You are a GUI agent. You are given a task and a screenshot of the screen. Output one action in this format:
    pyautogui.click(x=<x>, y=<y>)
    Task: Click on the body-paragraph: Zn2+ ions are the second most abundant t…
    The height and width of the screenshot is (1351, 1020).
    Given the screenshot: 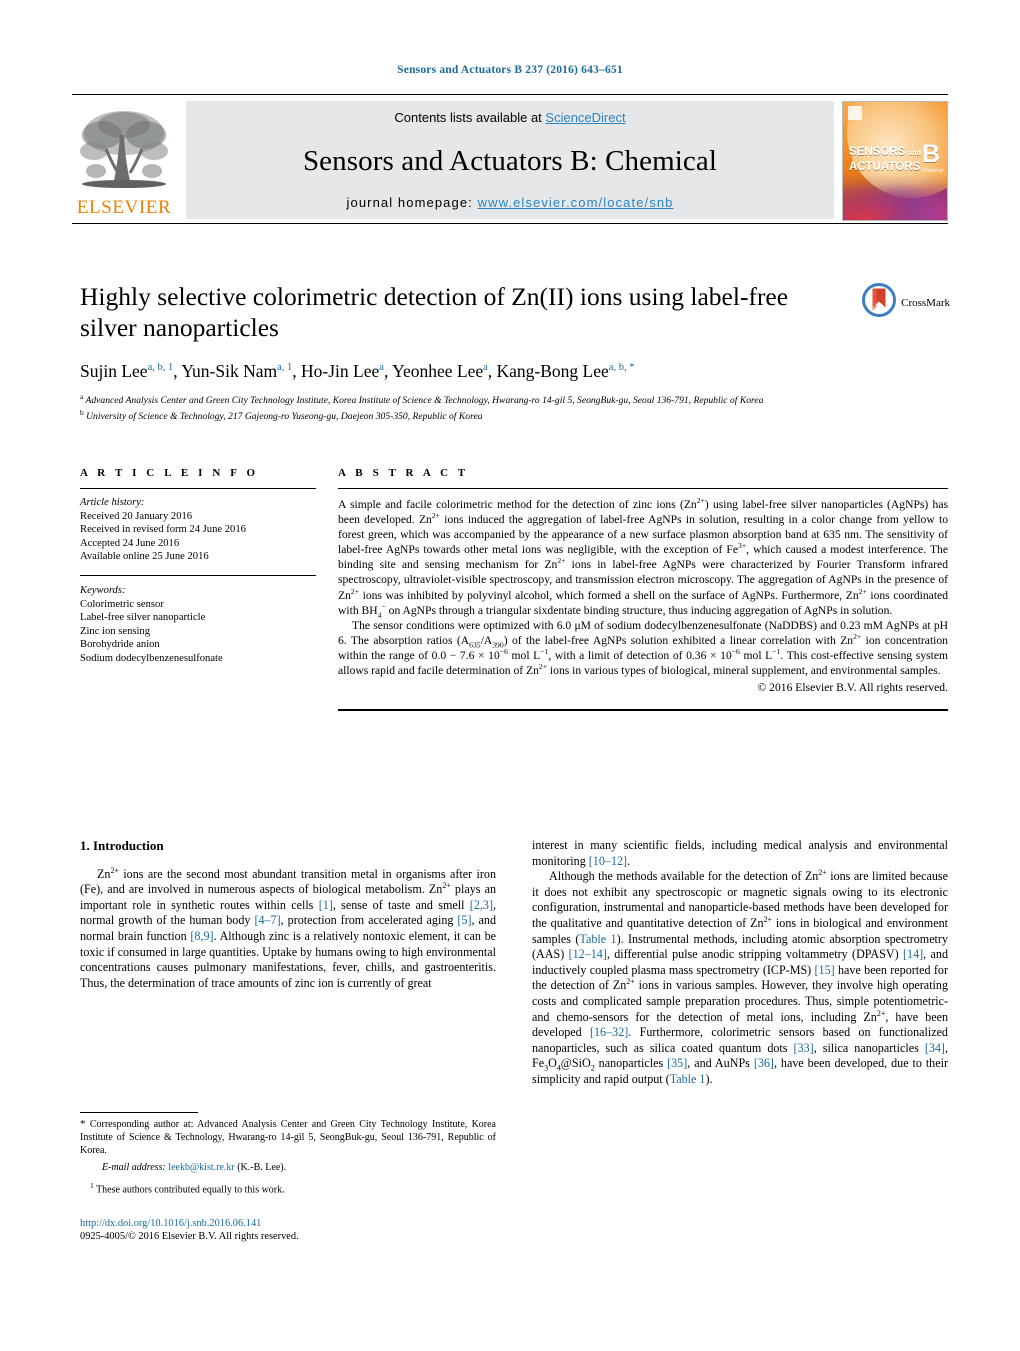 What is the action you would take?
    pyautogui.click(x=288, y=927)
    